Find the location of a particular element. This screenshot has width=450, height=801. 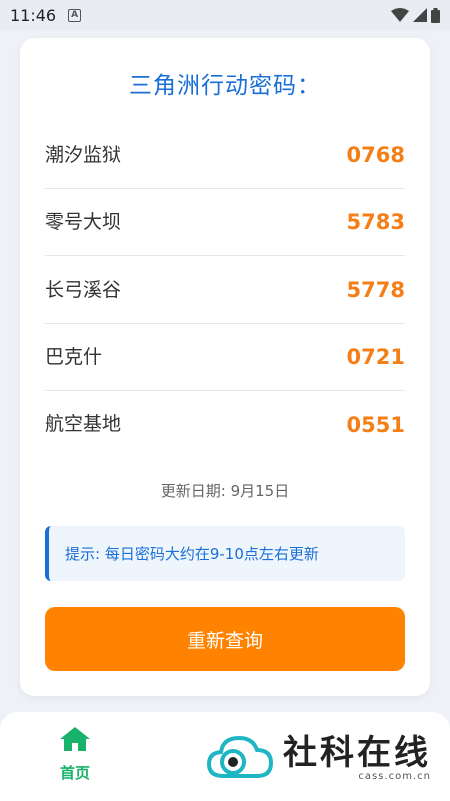

status-indicators is located at coordinates (415, 15).